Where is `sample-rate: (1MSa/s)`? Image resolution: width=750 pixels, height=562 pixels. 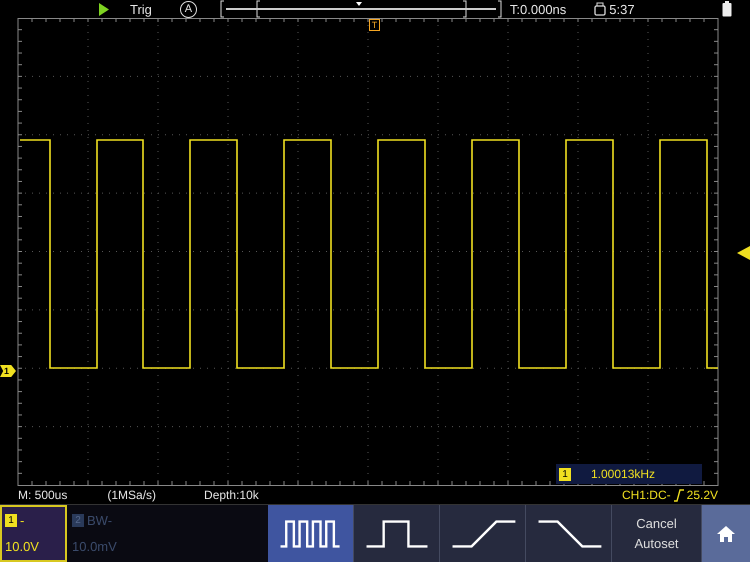
sample-rate: (1MSa/s) is located at coordinates (131, 495).